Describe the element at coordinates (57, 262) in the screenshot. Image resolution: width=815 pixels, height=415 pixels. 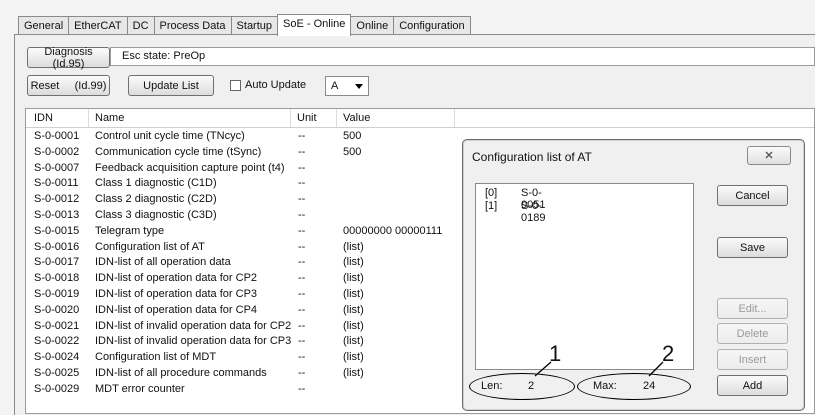
I see `cell-idn: S-0-0017` at that location.